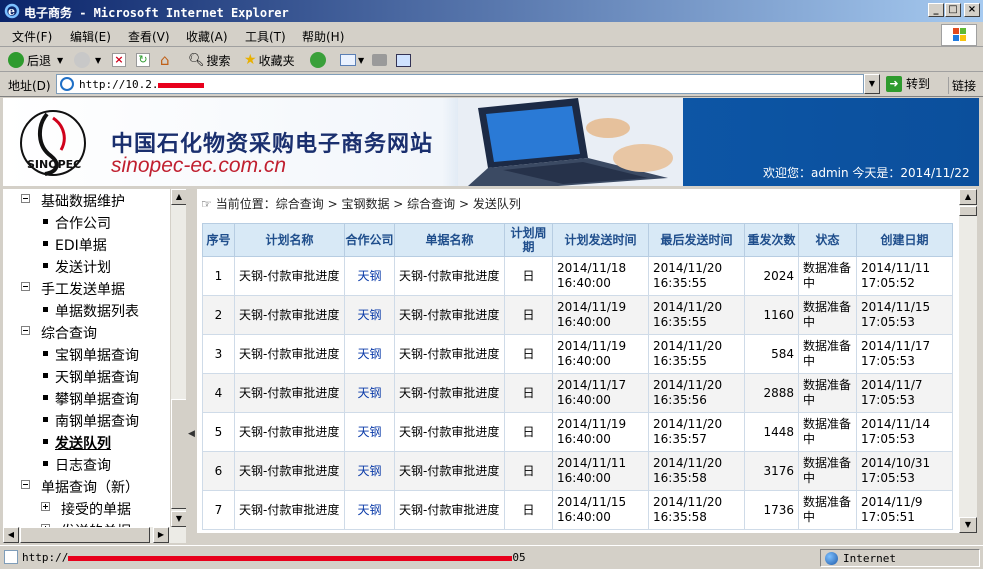 Image resolution: width=983 pixels, height=569 pixels. What do you see at coordinates (600, 240) in the screenshot?
I see `column-header: 计划发送时间` at bounding box center [600, 240].